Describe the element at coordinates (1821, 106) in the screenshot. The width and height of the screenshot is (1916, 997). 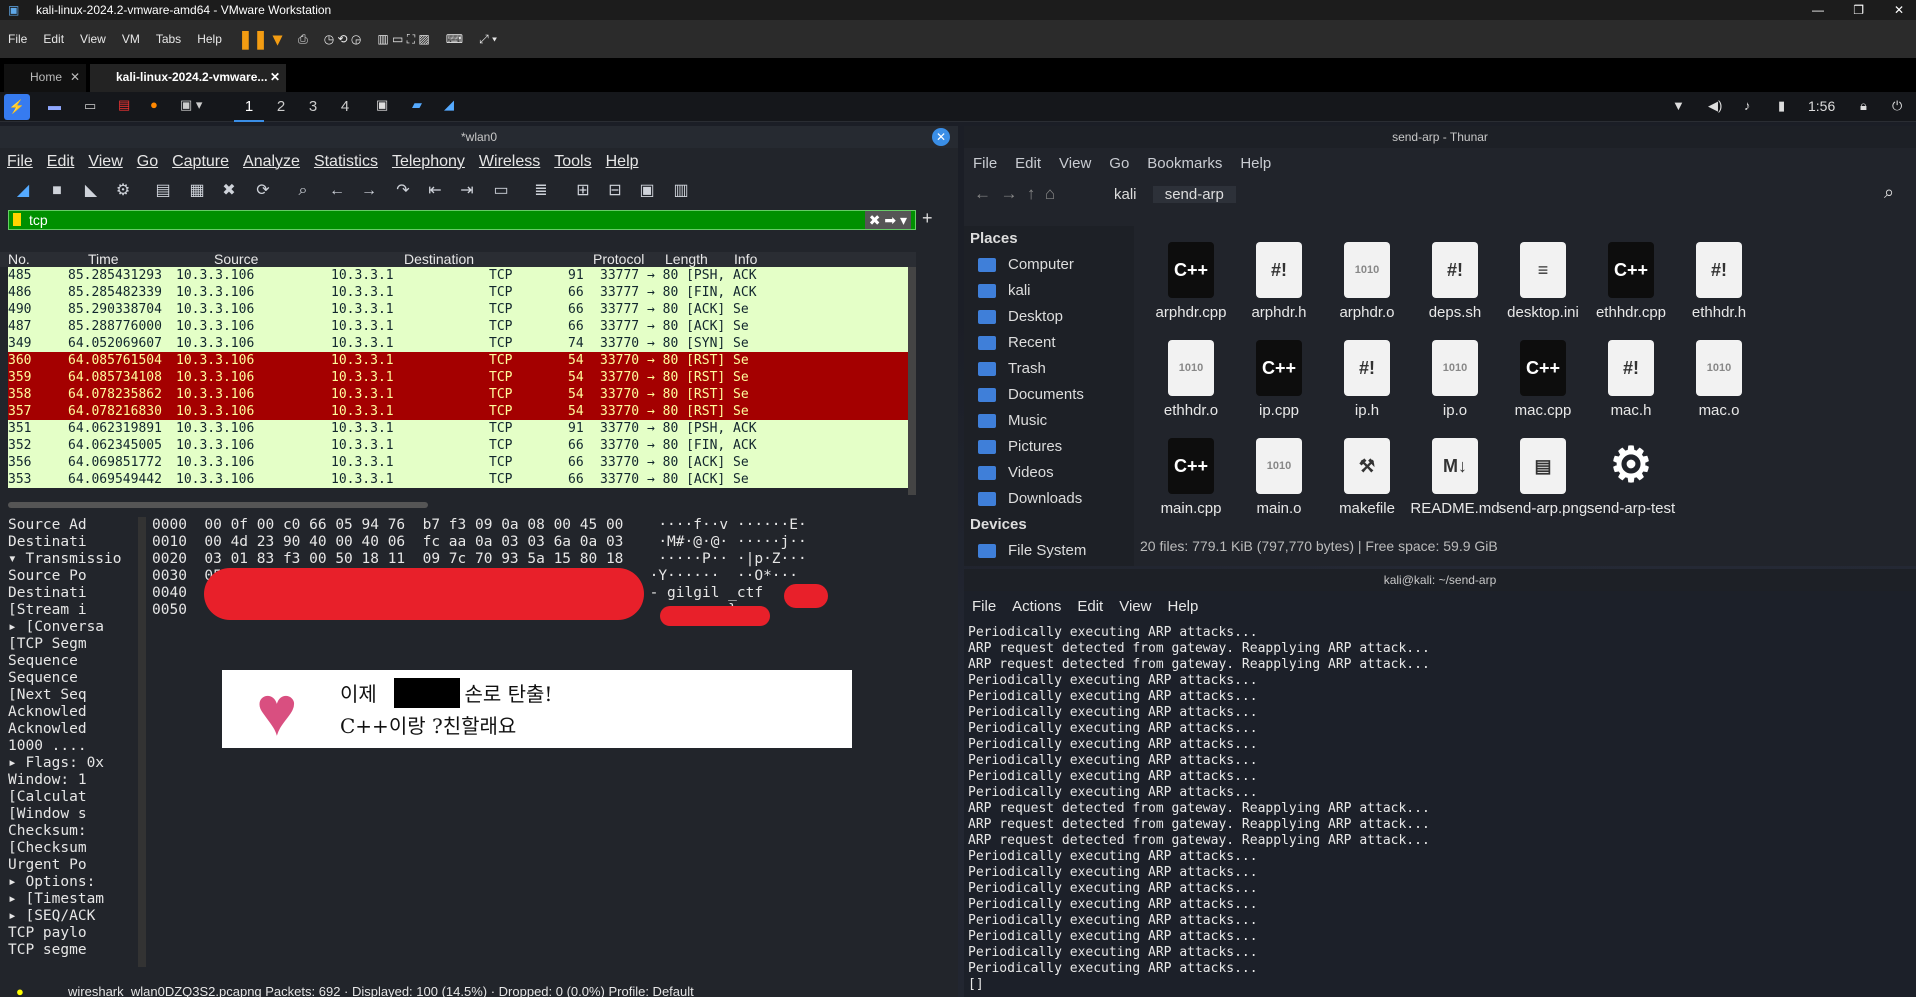
I see `clock: 1:56` at that location.